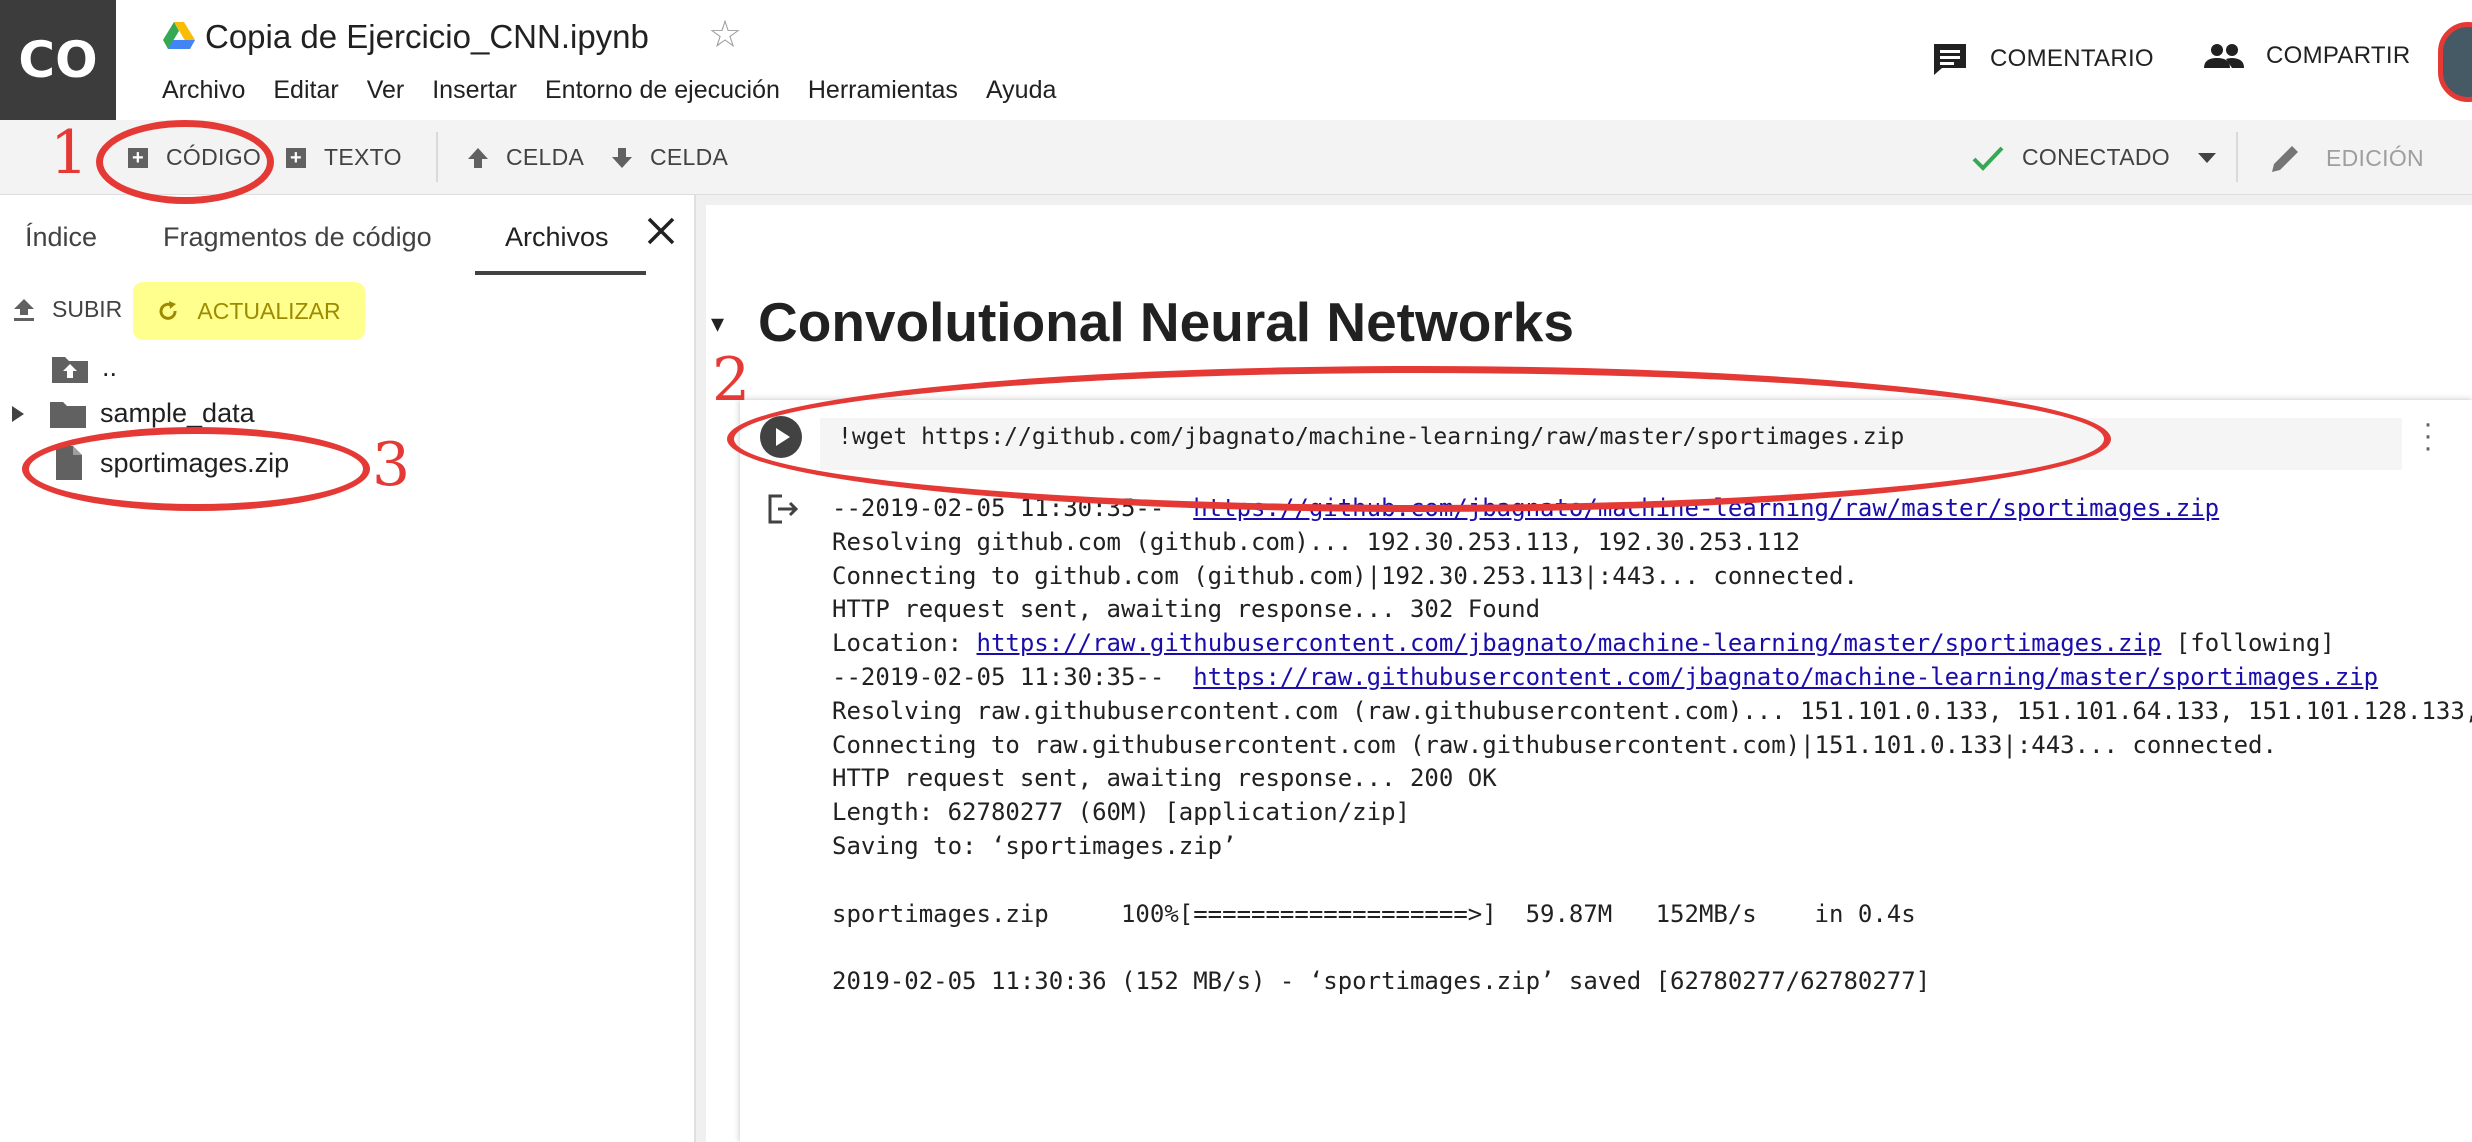 The width and height of the screenshot is (2472, 1142). I want to click on file-row-sample-data: sample_data, so click(133, 413).